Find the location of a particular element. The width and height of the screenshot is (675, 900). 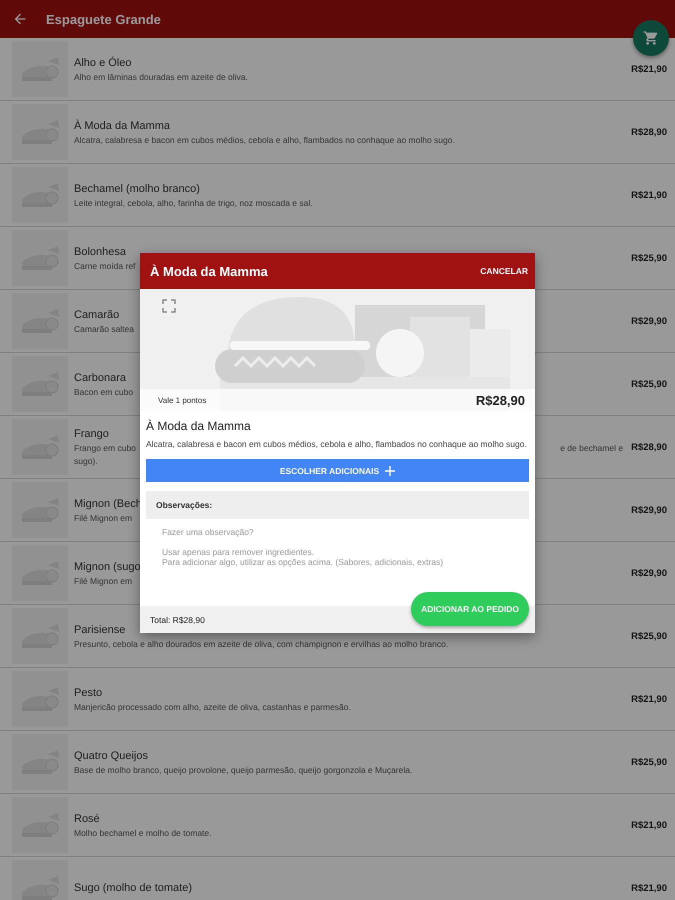

product-name: À Moda da Mamma is located at coordinates (199, 426).